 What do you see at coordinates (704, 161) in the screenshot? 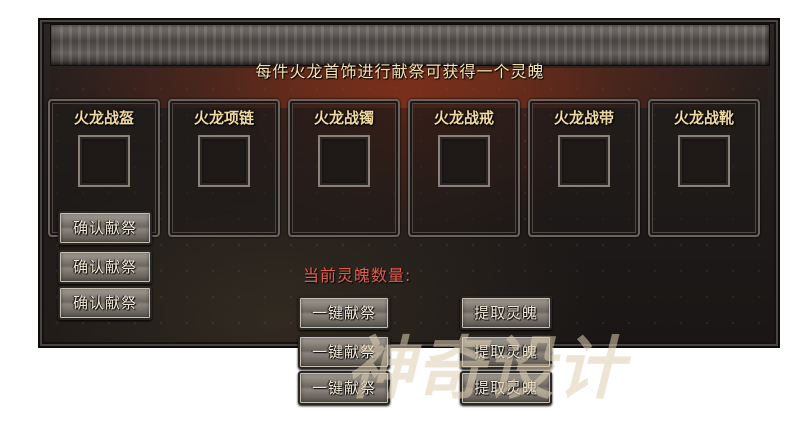
I see `item-slot-boots` at bounding box center [704, 161].